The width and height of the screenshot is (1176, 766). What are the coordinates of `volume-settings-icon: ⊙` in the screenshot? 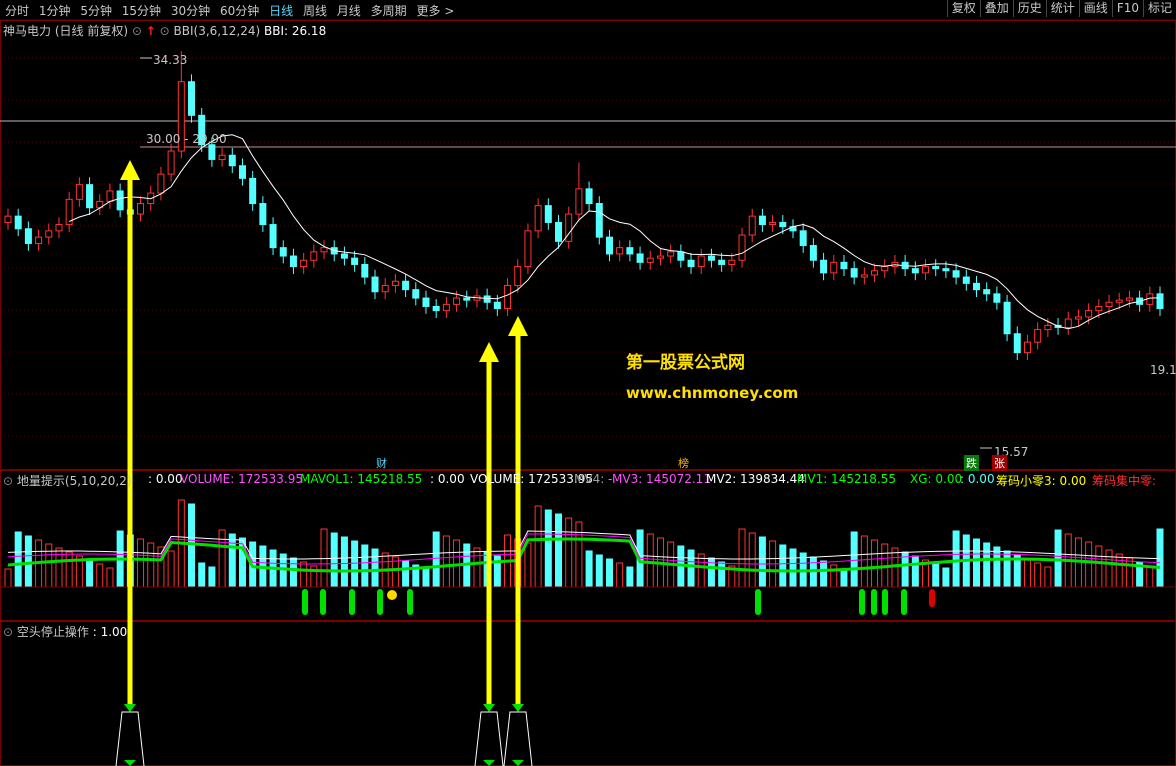 It's located at (8, 481).